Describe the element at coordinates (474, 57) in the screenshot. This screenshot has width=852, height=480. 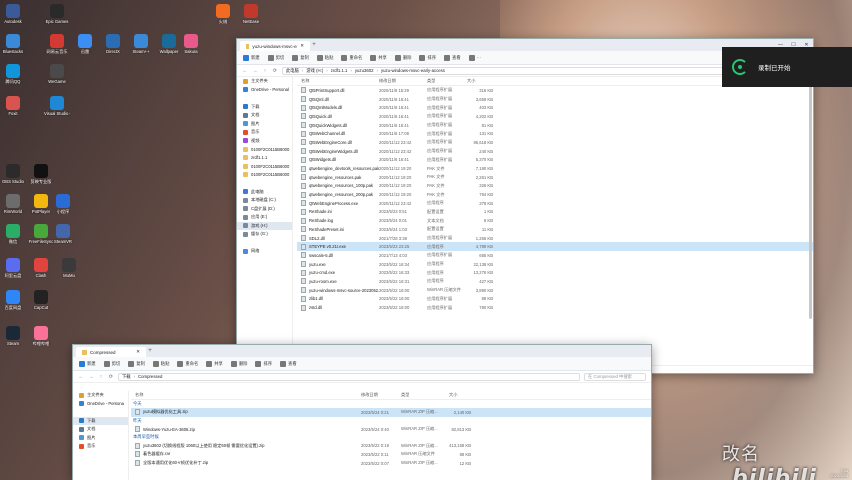
I see `toolbar-button: ···` at that location.